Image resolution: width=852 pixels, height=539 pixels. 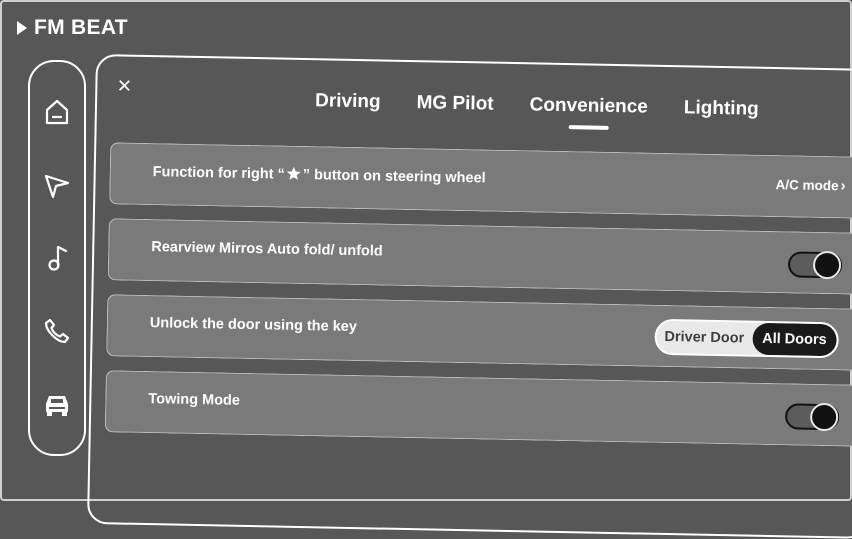 What do you see at coordinates (478, 408) in the screenshot?
I see `towing-mode-row: Towing Mode` at bounding box center [478, 408].